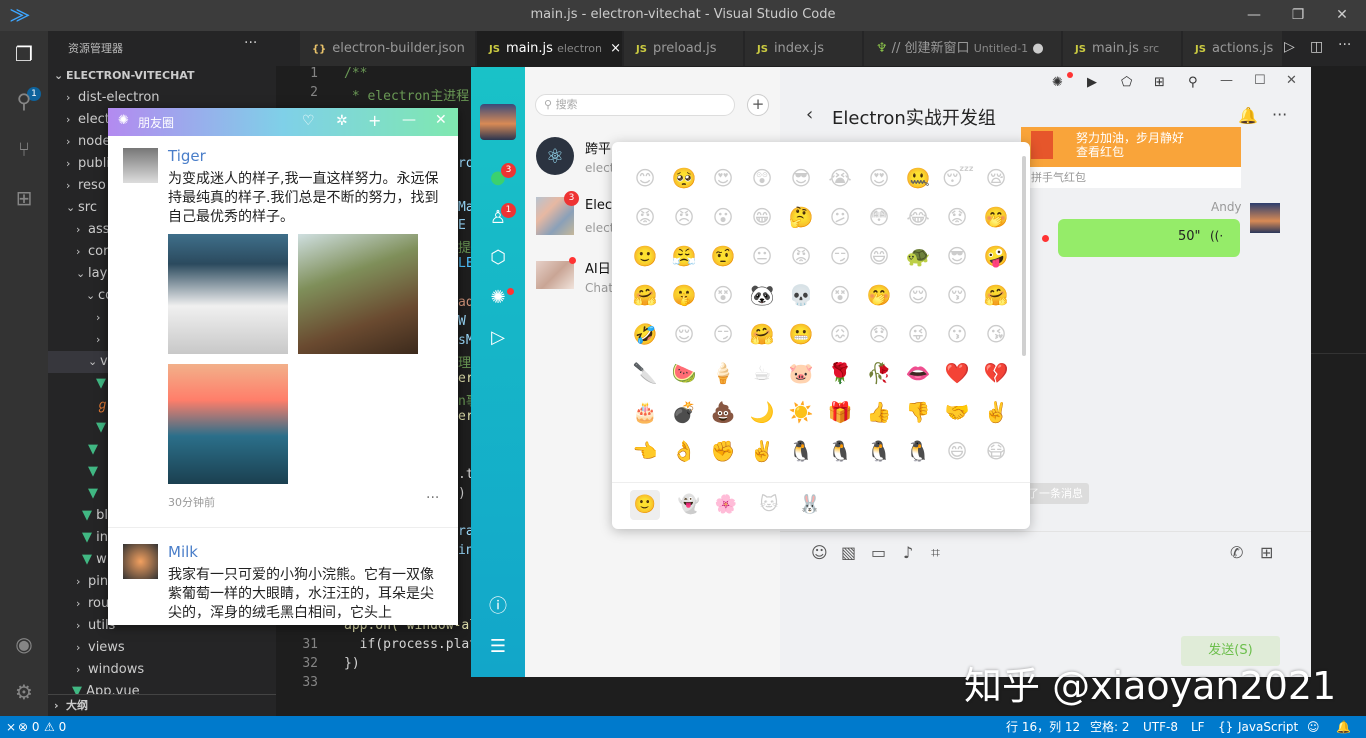 This screenshot has width=1366, height=738. Describe the element at coordinates (1198, 727) in the screenshot. I see `end-of-line: LF` at that location.